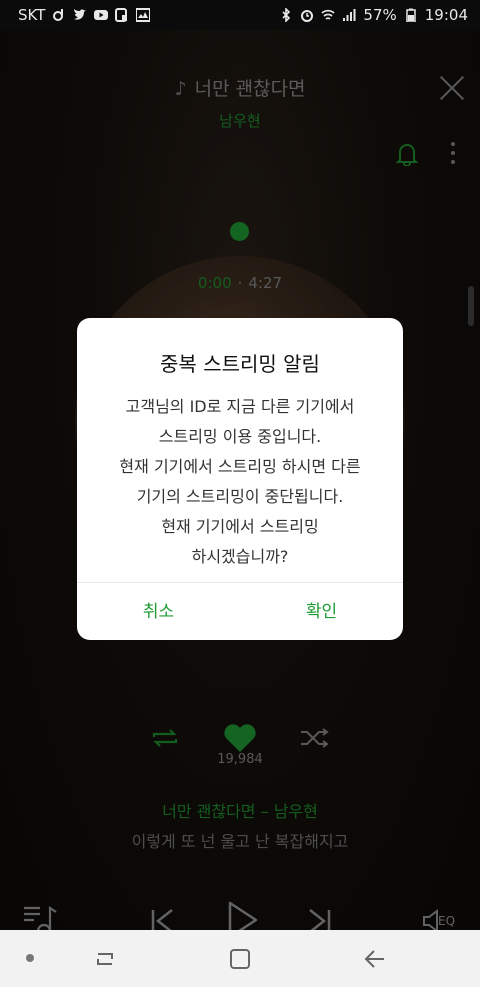 This screenshot has height=987, width=480. I want to click on clock: 19:04, so click(446, 15).